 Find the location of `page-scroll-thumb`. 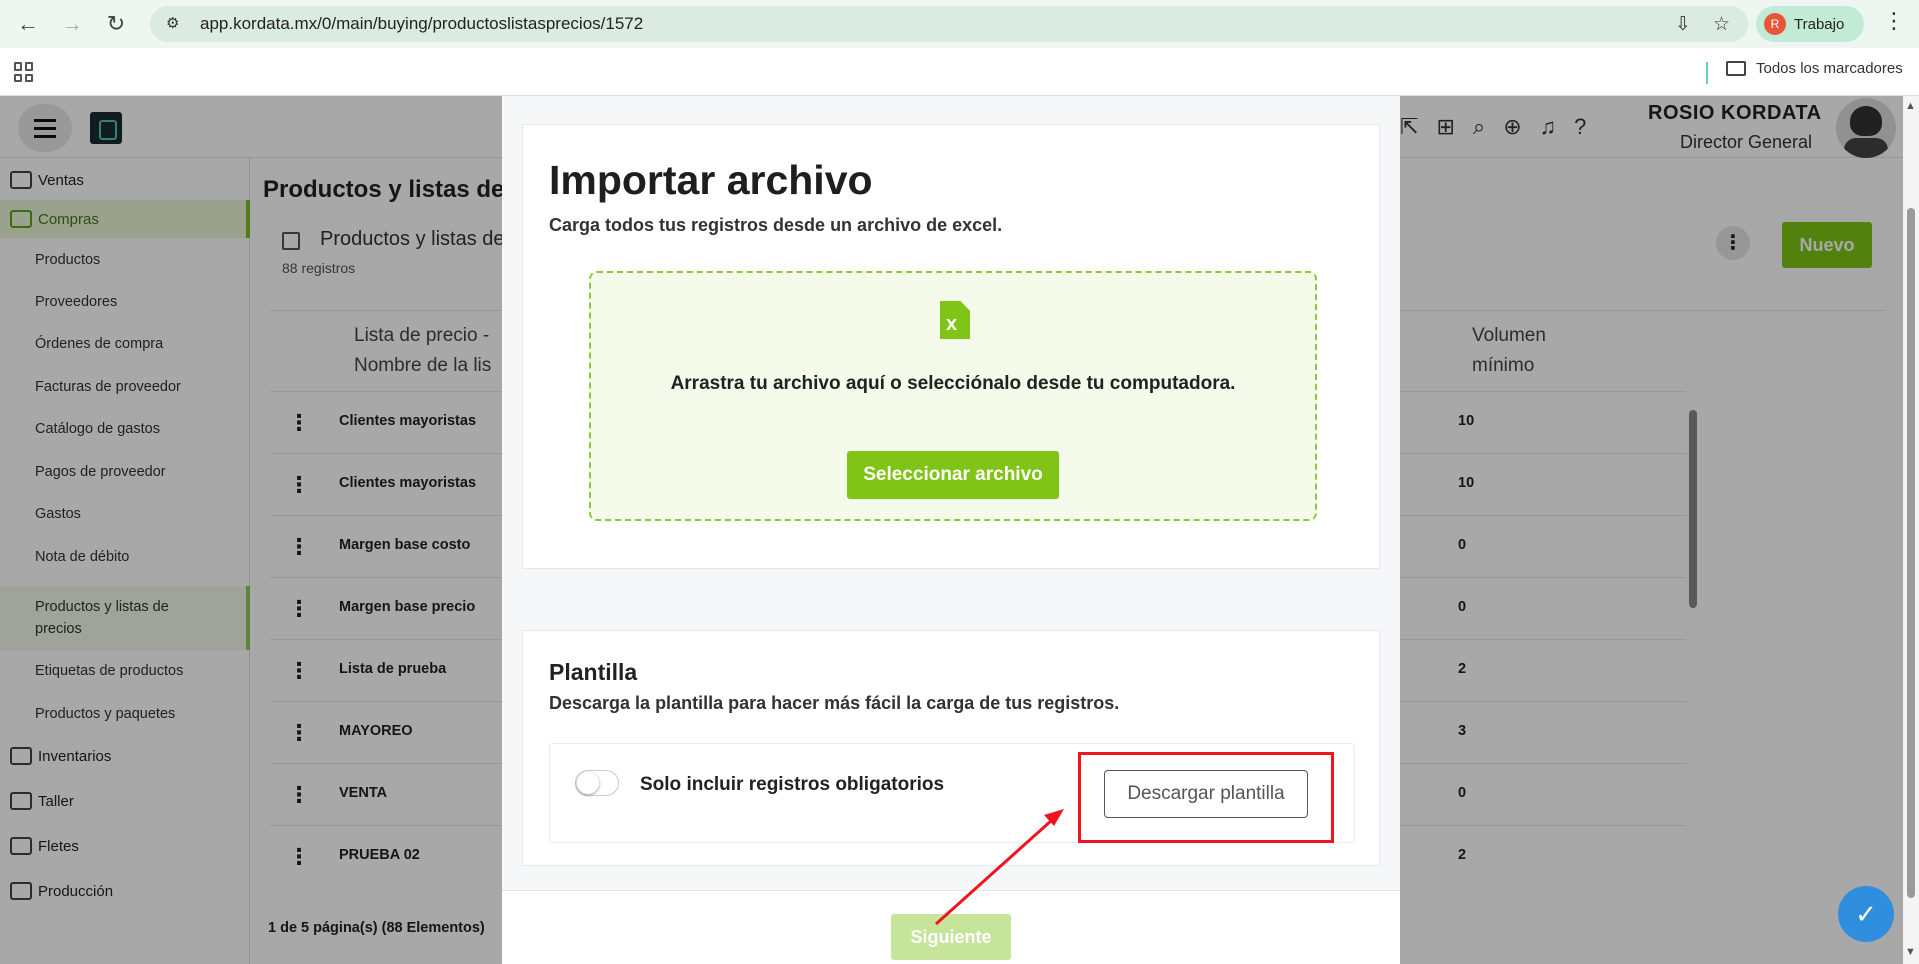

page-scroll-thumb is located at coordinates (1911, 553).